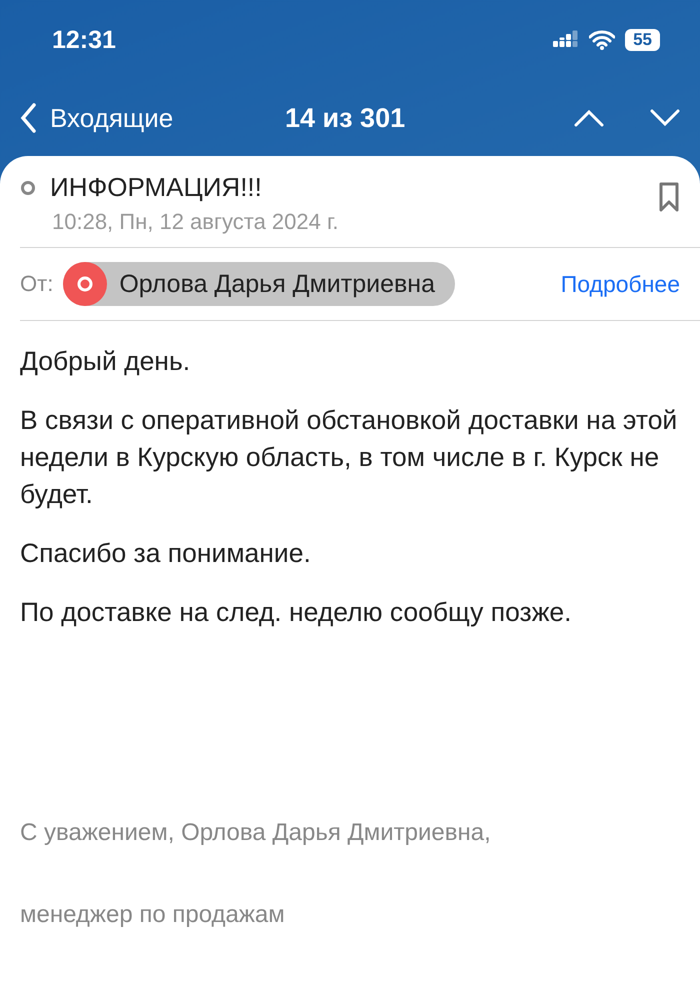  What do you see at coordinates (153, 915) in the screenshot?
I see `signature-line: менеджер по продажам` at bounding box center [153, 915].